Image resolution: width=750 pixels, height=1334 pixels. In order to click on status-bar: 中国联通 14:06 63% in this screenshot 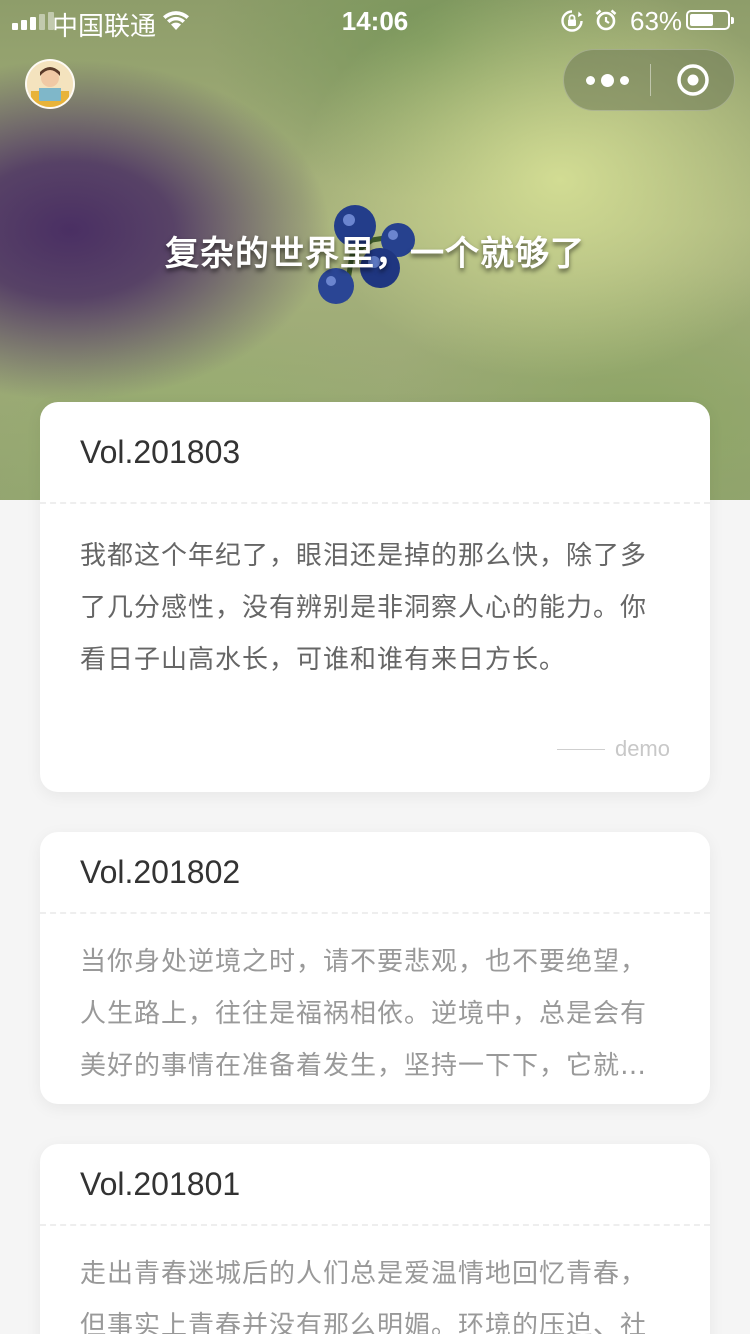, I will do `click(375, 20)`.